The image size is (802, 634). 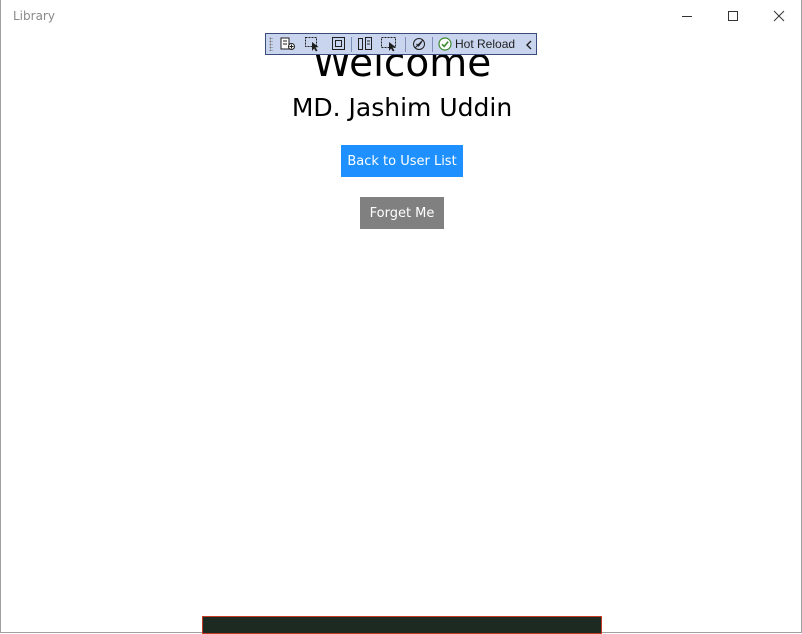 I want to click on hot-reload-label: Hot Reload, so click(x=485, y=44).